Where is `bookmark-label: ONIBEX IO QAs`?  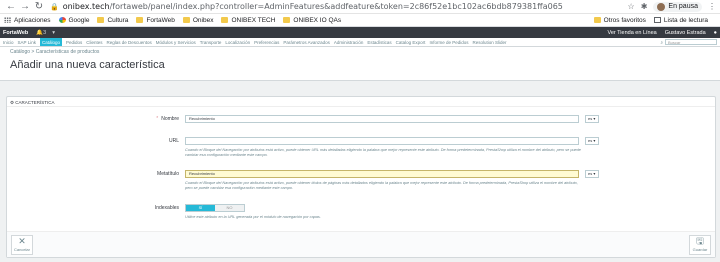
bookmark-label: ONIBEX IO QAs is located at coordinates (317, 20).